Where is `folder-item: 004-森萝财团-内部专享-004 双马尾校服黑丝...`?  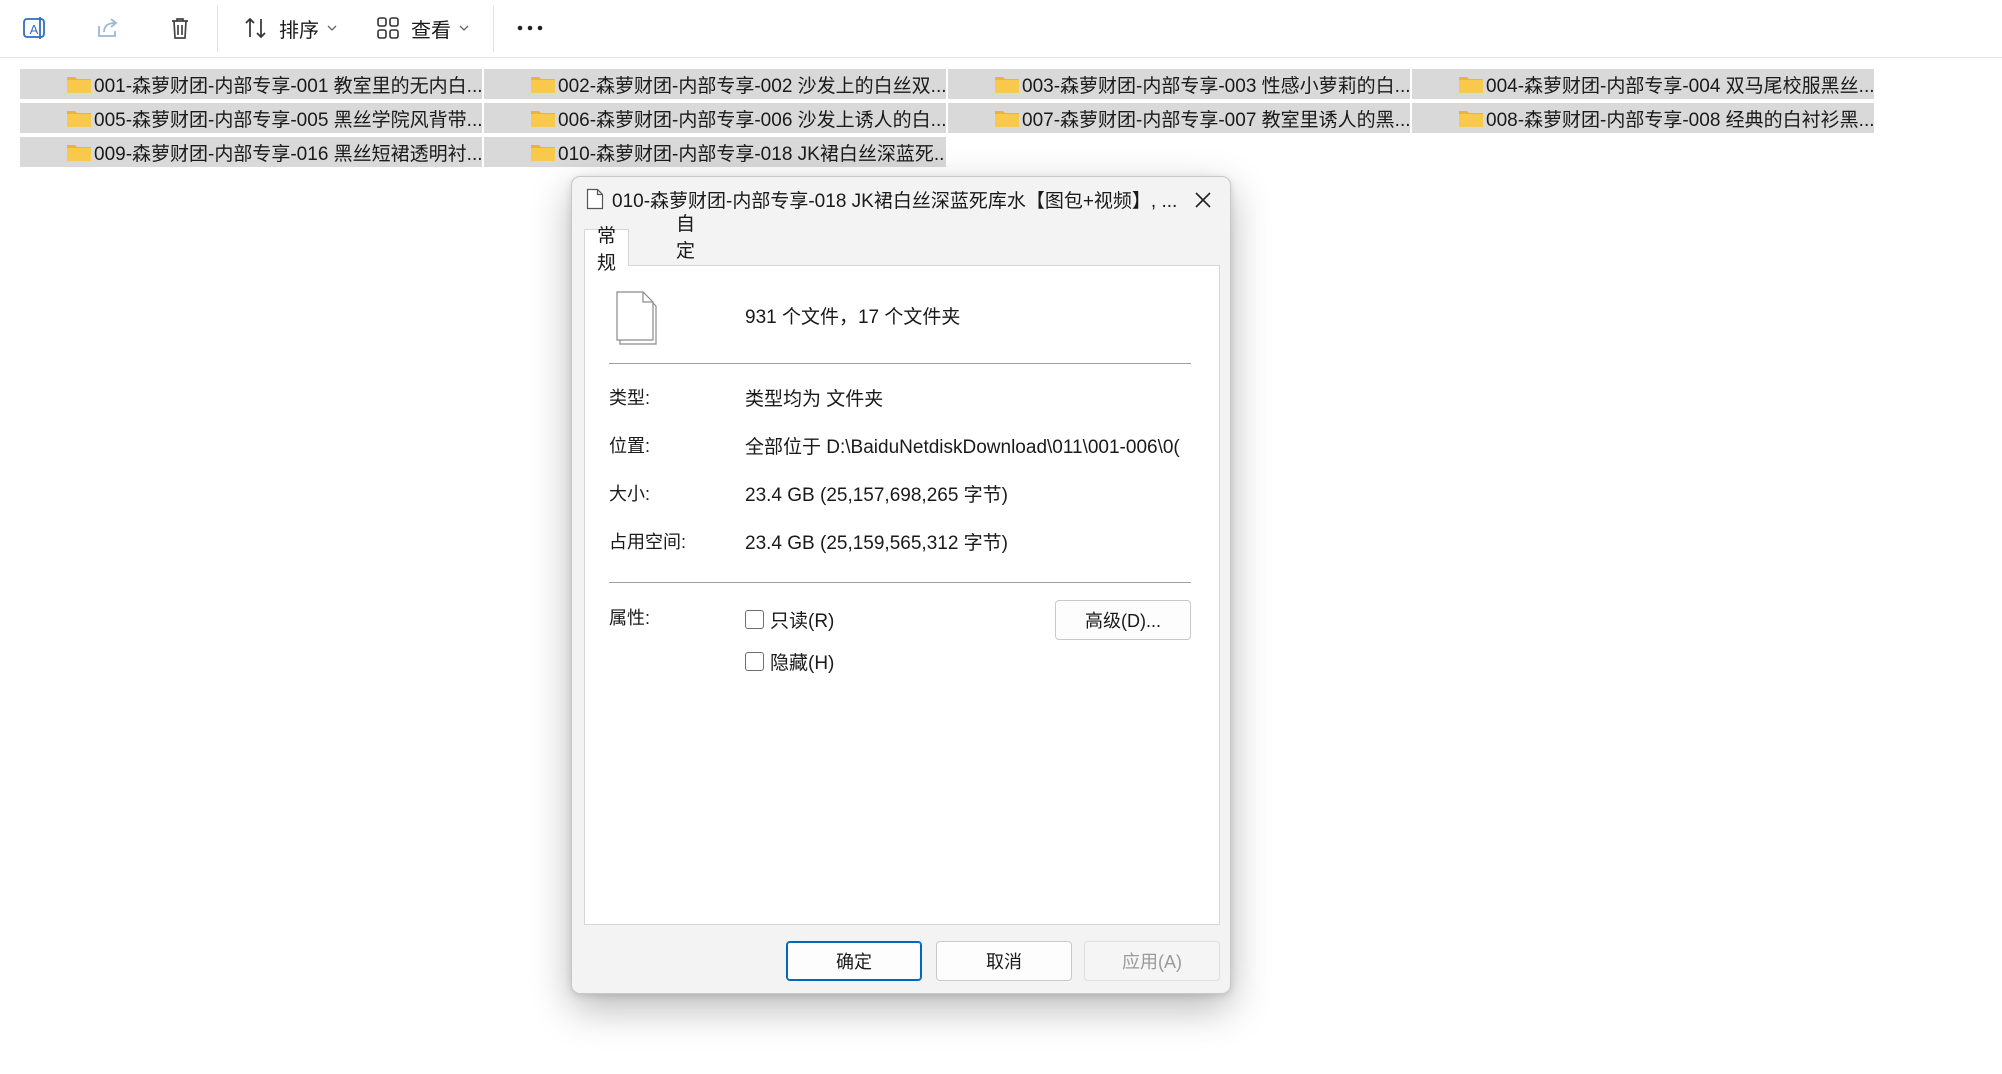
folder-item: 004-森萝财团-内部专享-004 双马尾校服黑丝... is located at coordinates (1643, 84).